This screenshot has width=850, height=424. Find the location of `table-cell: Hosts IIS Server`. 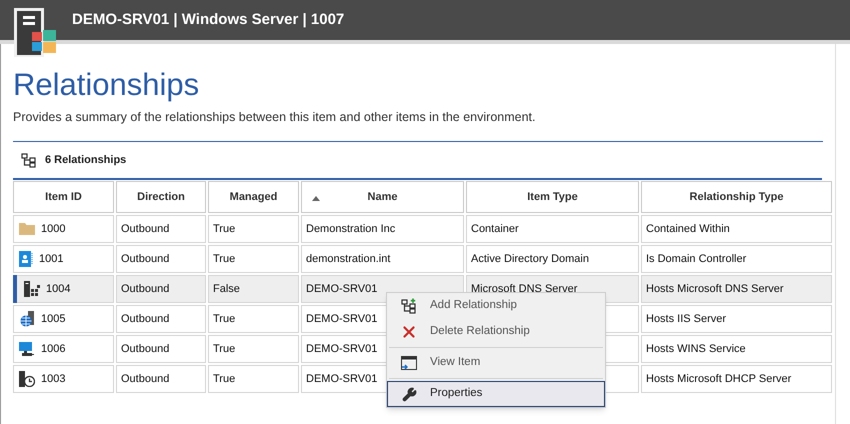

table-cell: Hosts IIS Server is located at coordinates (736, 318).